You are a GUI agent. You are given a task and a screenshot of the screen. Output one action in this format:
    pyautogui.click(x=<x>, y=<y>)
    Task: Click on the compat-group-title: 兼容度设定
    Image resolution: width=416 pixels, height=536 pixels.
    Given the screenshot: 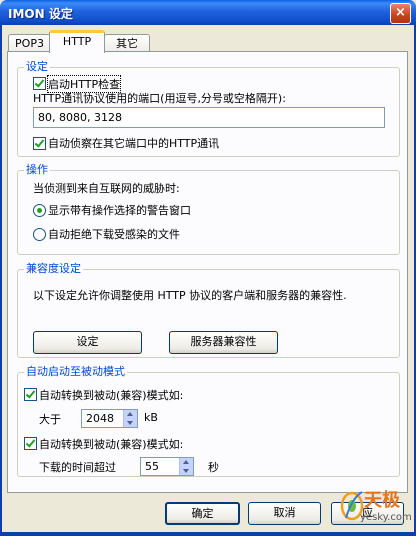 What is the action you would take?
    pyautogui.click(x=53, y=269)
    